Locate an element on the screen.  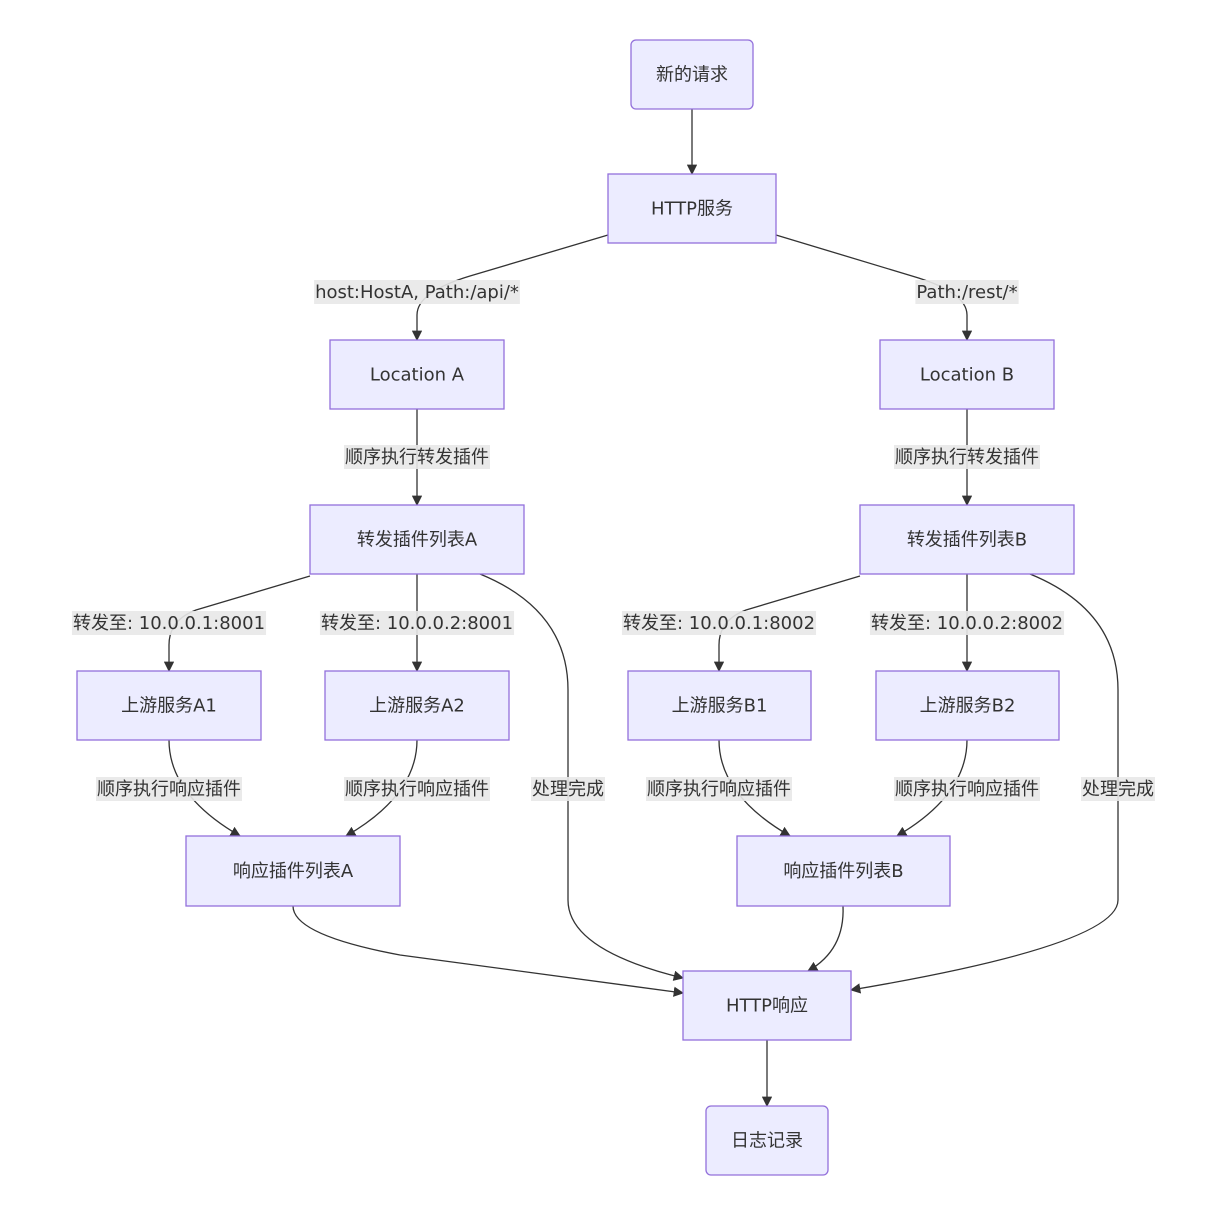
node-fwdB: 转发插件列表B is located at coordinates (967, 539).